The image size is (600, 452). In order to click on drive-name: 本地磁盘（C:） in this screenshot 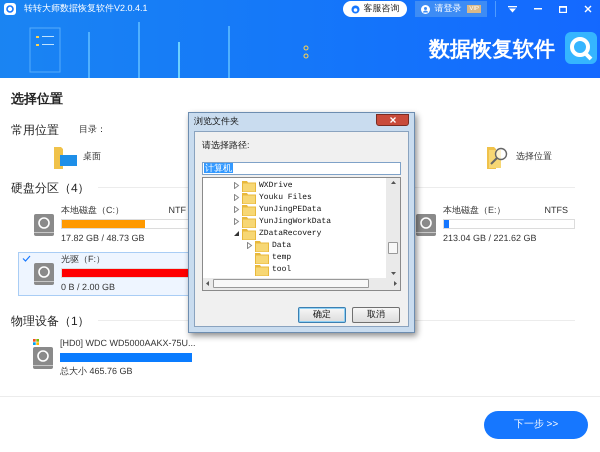, I will do `click(92, 210)`.